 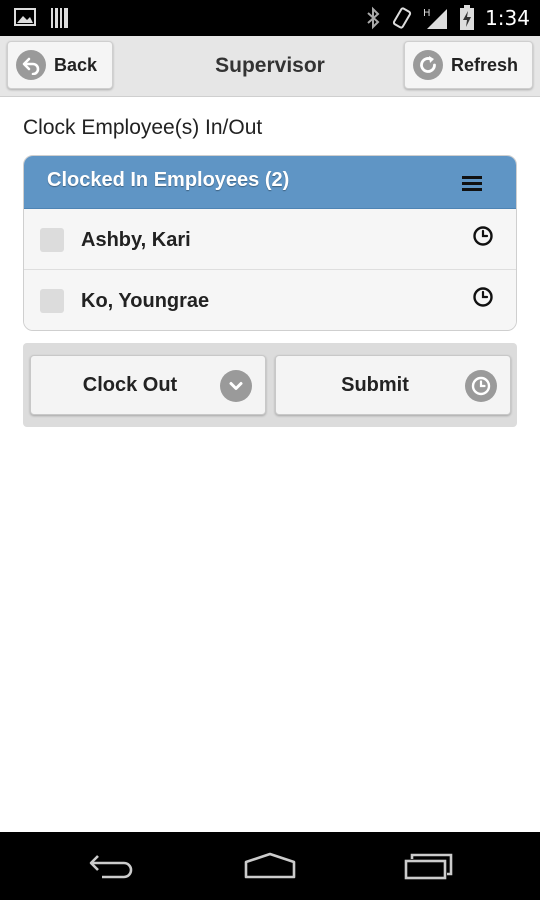 What do you see at coordinates (428, 65) in the screenshot?
I see `refresh-icon` at bounding box center [428, 65].